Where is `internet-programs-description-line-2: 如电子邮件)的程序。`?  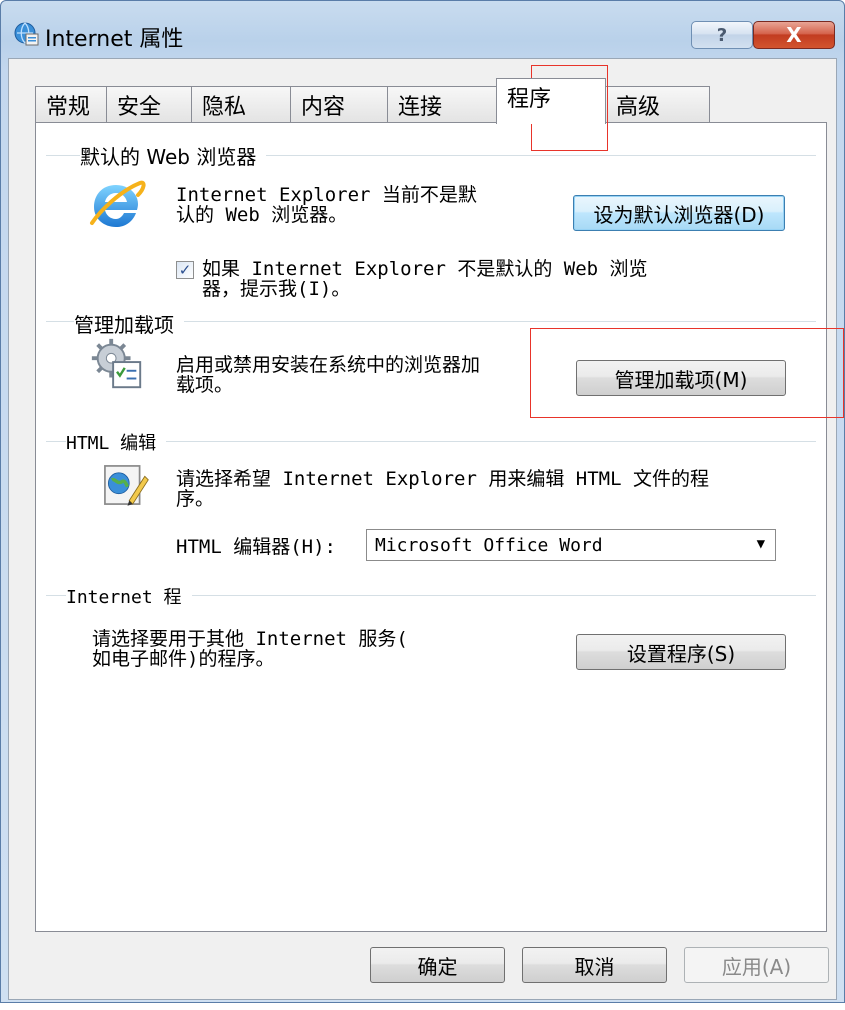 internet-programs-description-line-2: 如电子邮件)的程序。 is located at coordinates (183, 659).